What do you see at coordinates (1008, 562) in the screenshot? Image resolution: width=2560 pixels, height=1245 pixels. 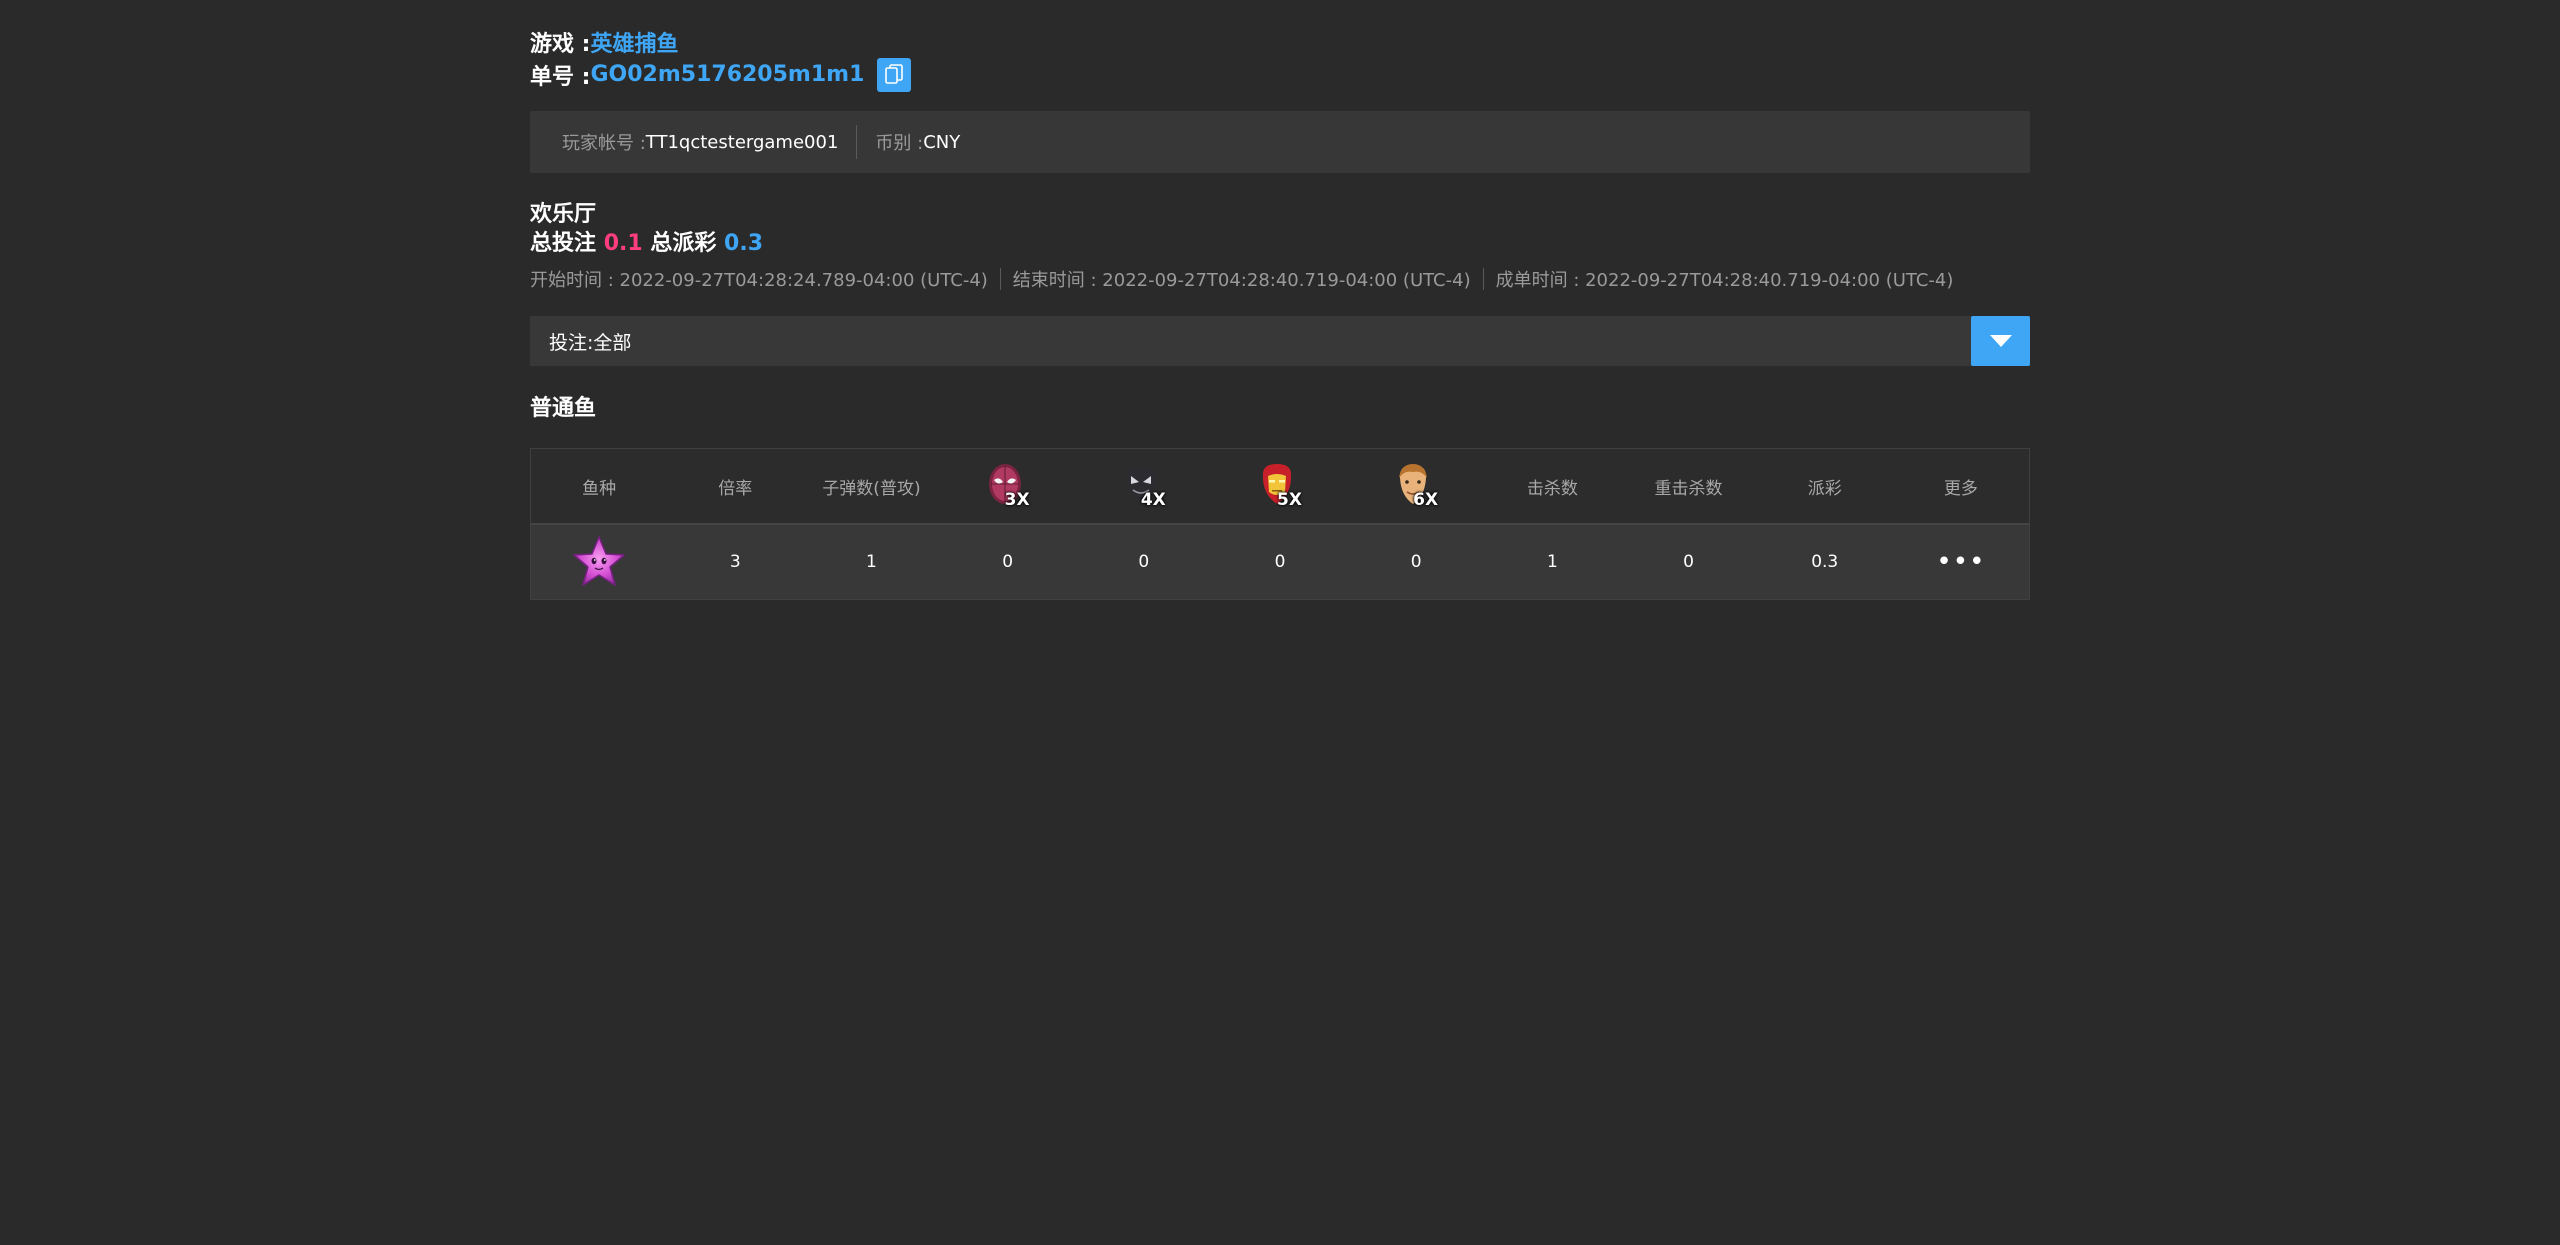 I see `cell-hero-1: 0` at bounding box center [1008, 562].